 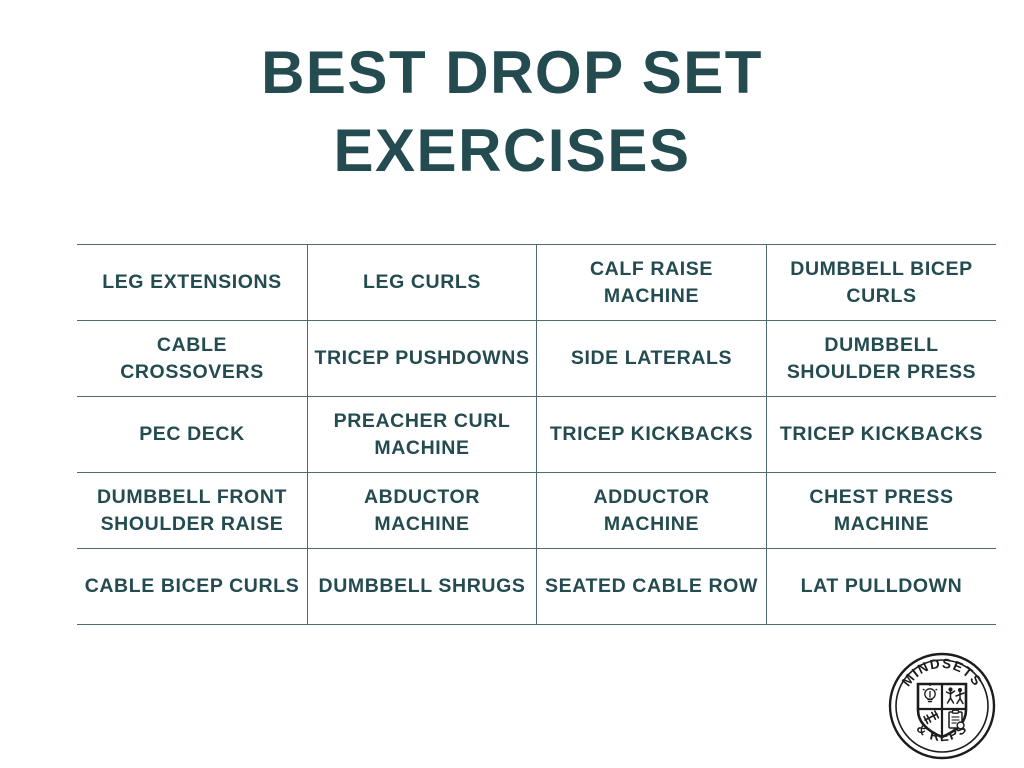 What do you see at coordinates (192, 510) in the screenshot?
I see `table-cell: DUMBBELL FRONT SHOULDER RAISE` at bounding box center [192, 510].